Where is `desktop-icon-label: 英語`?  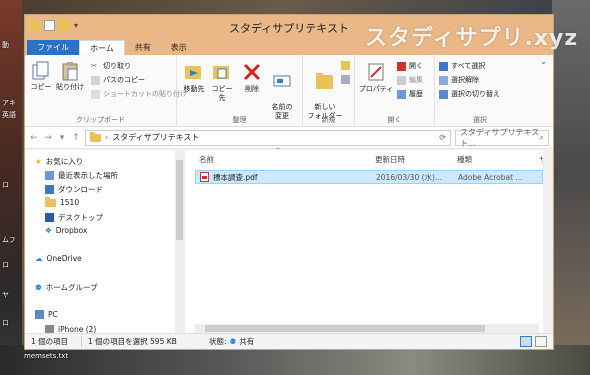
desktop-icon-label: 英語 is located at coordinates (9, 115).